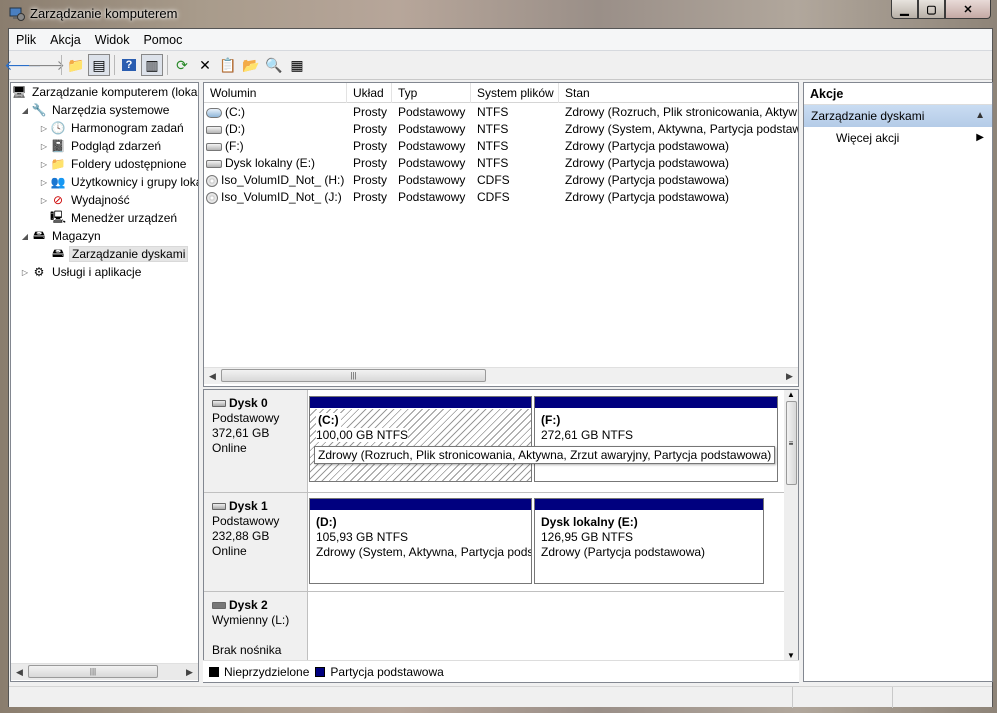 The height and width of the screenshot is (713, 997). Describe the element at coordinates (104, 92) in the screenshot. I see `tree-item-root: 🖥 Zarządzanie komputerem (lokalne)` at that location.